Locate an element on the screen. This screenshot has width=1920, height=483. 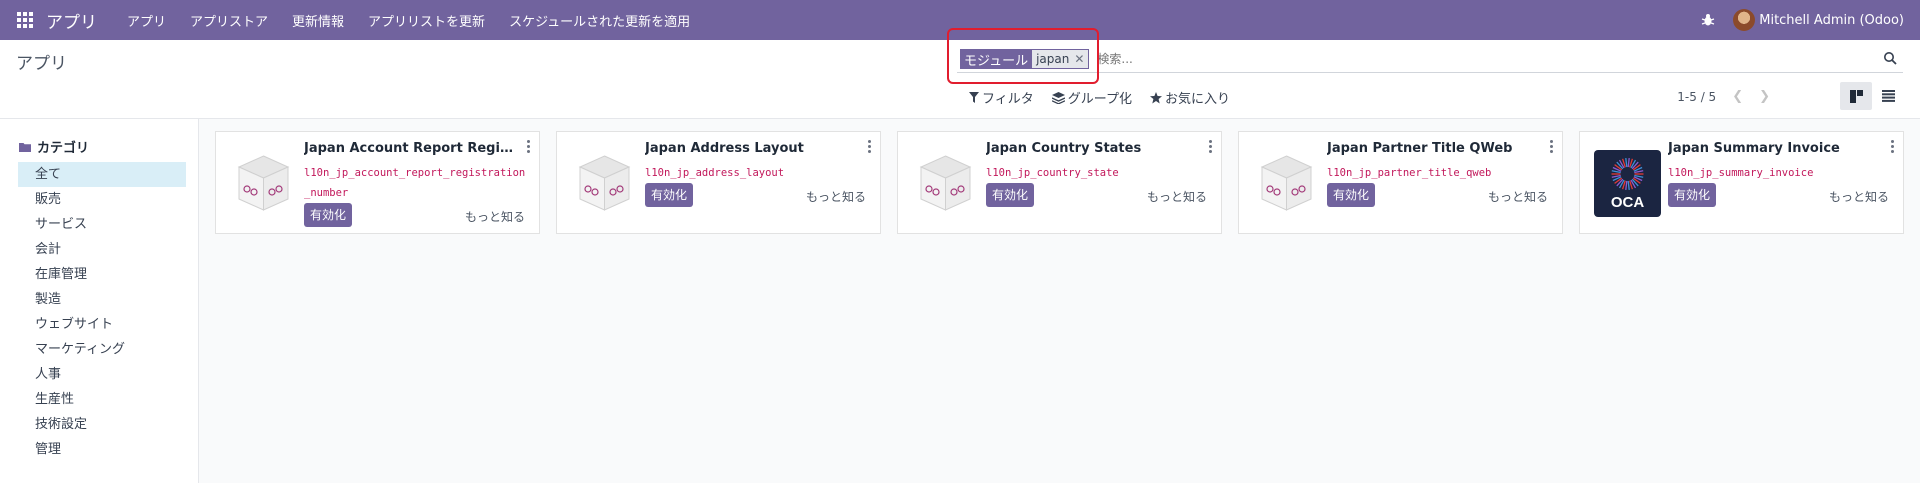
category-item: 販売 is located at coordinates (102, 199).